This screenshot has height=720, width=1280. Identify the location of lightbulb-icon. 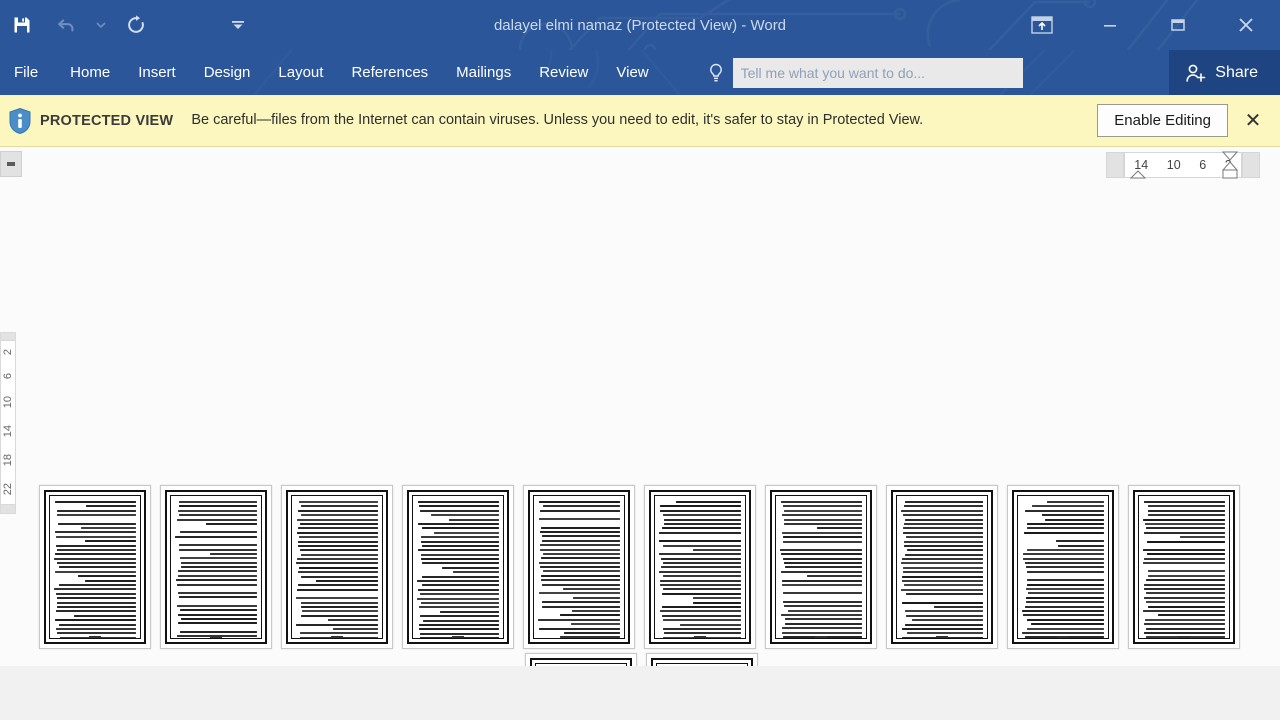
(716, 73).